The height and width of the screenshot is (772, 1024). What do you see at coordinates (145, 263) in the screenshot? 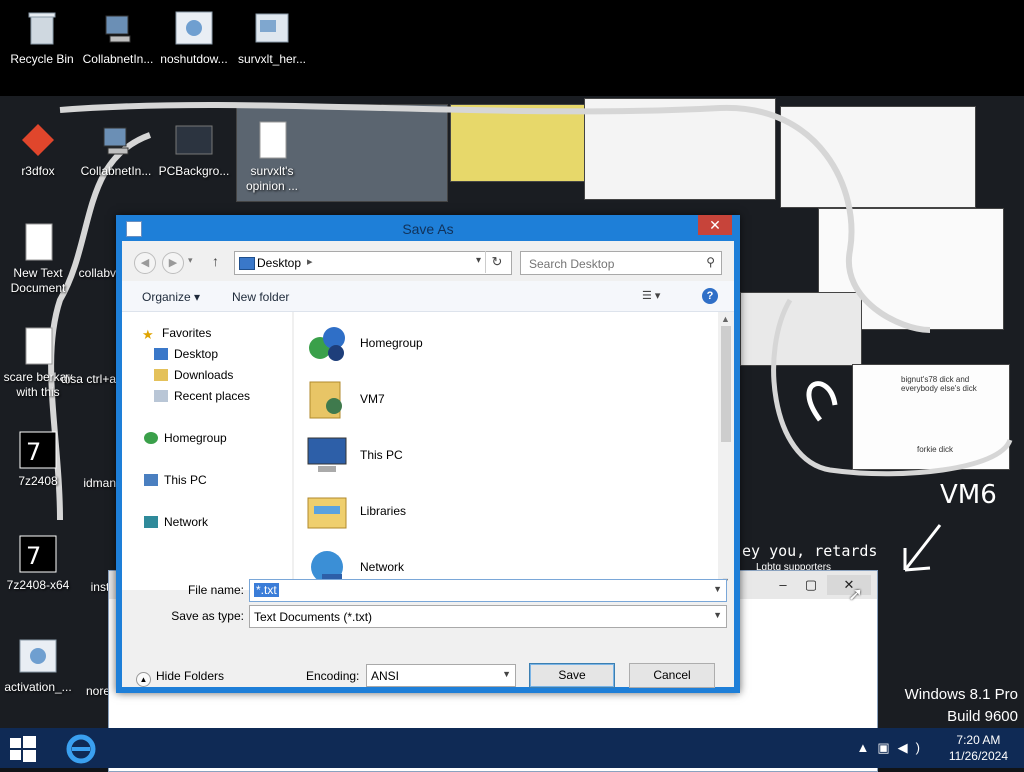
I see `back-button: ◀` at bounding box center [145, 263].